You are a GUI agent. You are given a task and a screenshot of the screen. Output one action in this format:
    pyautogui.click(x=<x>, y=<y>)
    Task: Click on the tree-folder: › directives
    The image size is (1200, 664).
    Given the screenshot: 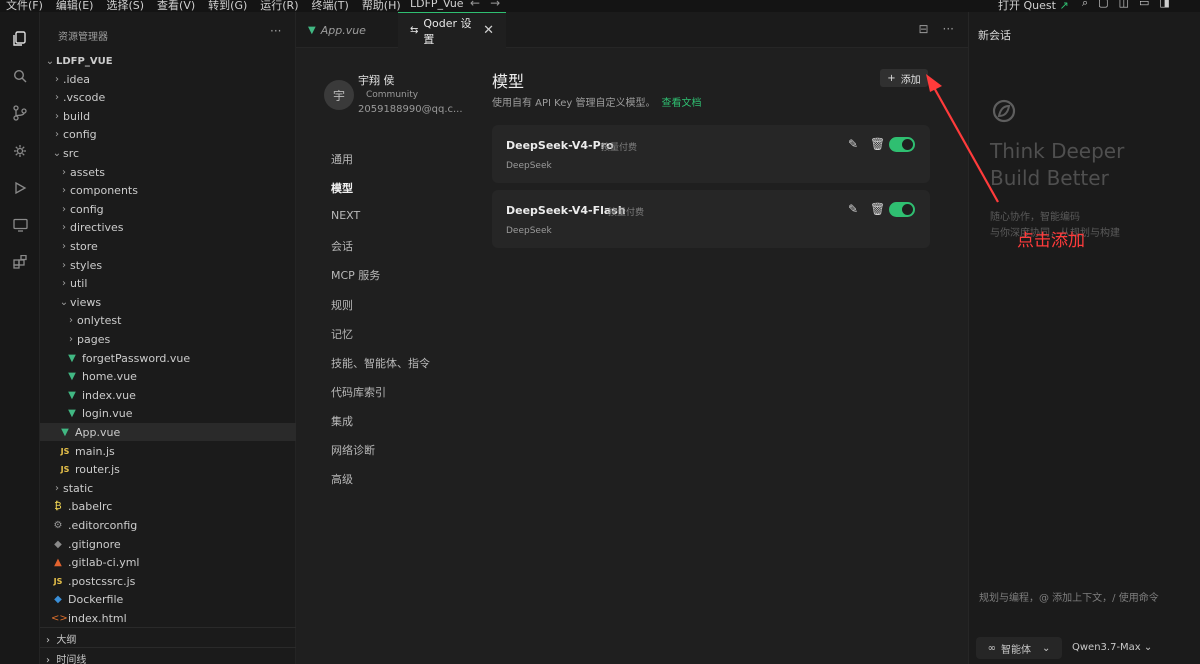 What is the action you would take?
    pyautogui.click(x=168, y=228)
    